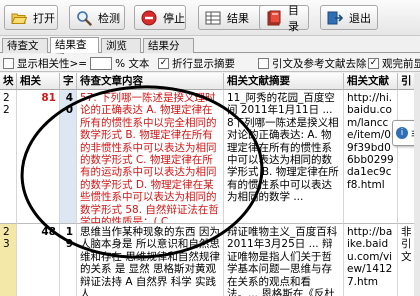 The image size is (420, 296). What do you see at coordinates (417, 184) in the screenshot?
I see `vertical-scrollbar` at bounding box center [417, 184].